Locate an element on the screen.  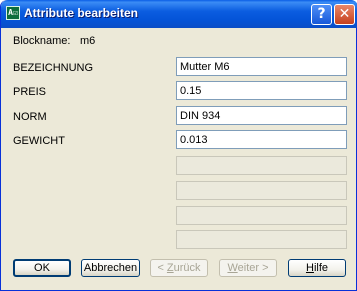
attribute-input-bezeichnung is located at coordinates (261, 66).